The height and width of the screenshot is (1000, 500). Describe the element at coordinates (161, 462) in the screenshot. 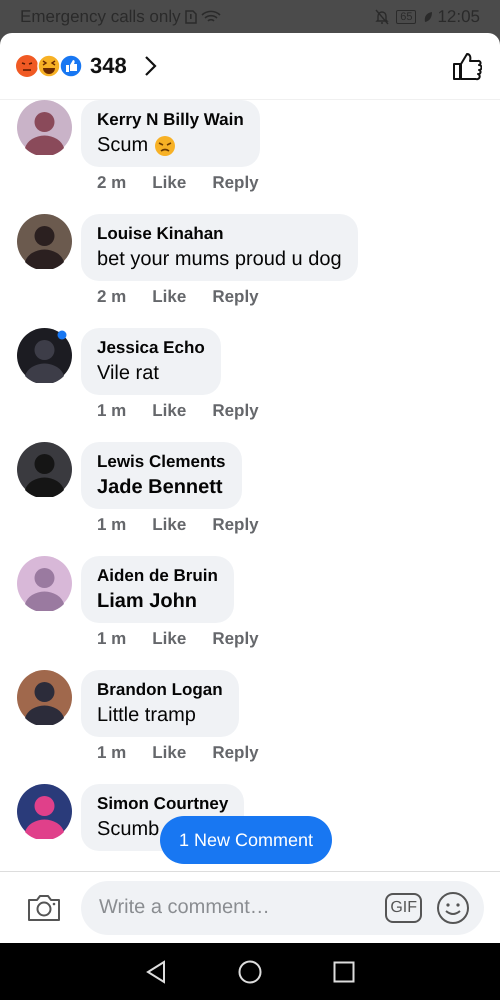

I see `comment-author: Lewis Clements` at that location.